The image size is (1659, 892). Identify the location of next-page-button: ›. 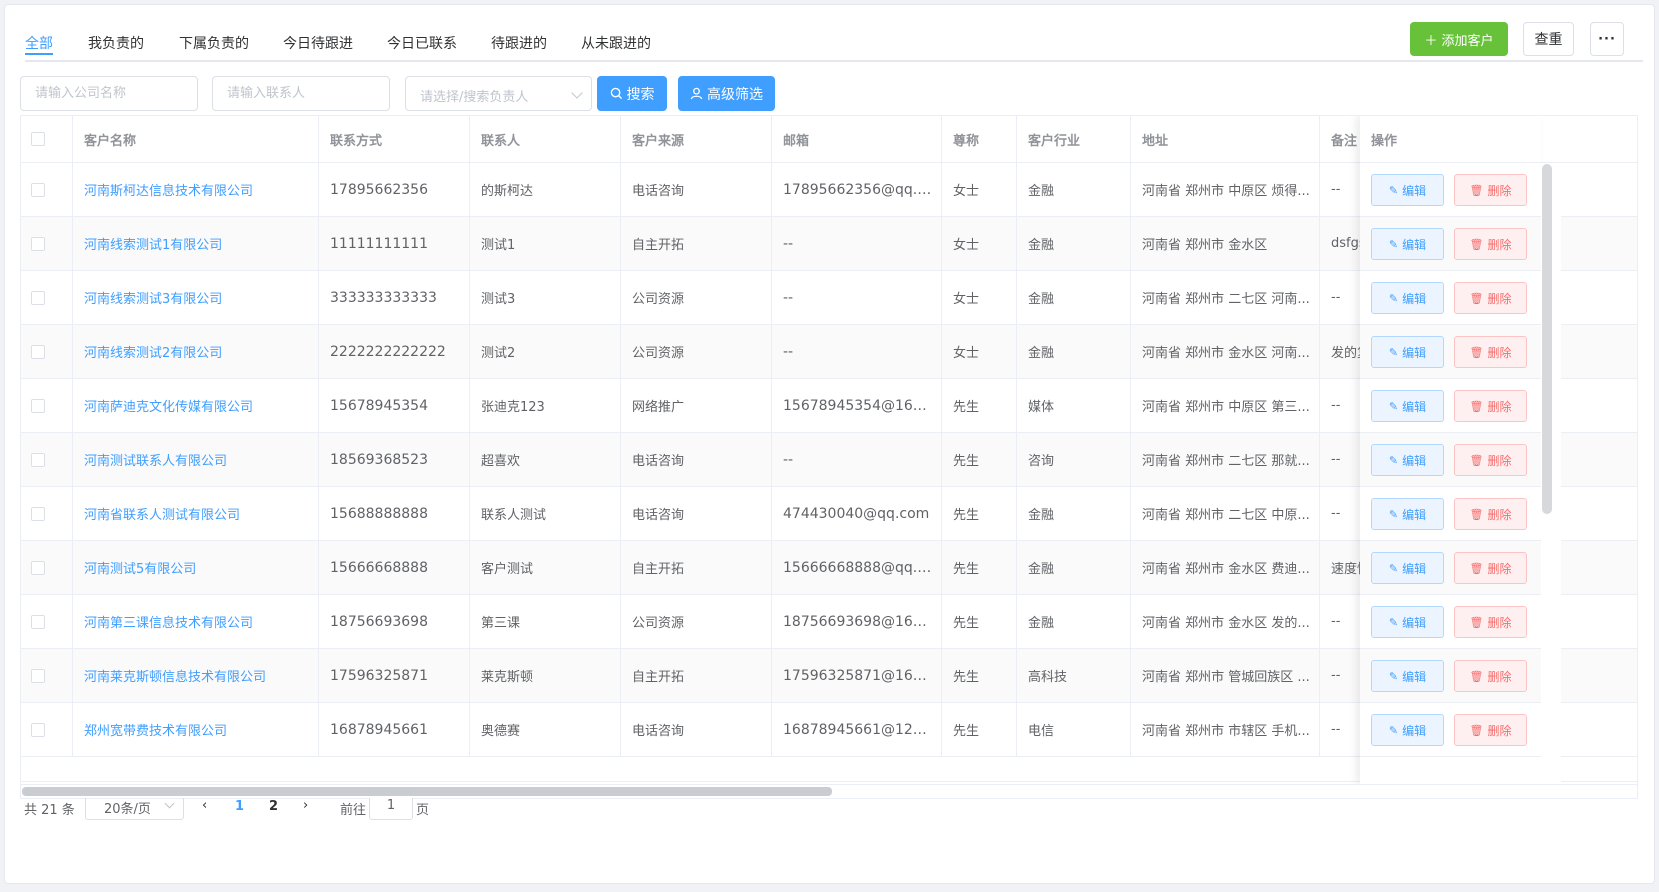
(305, 805).